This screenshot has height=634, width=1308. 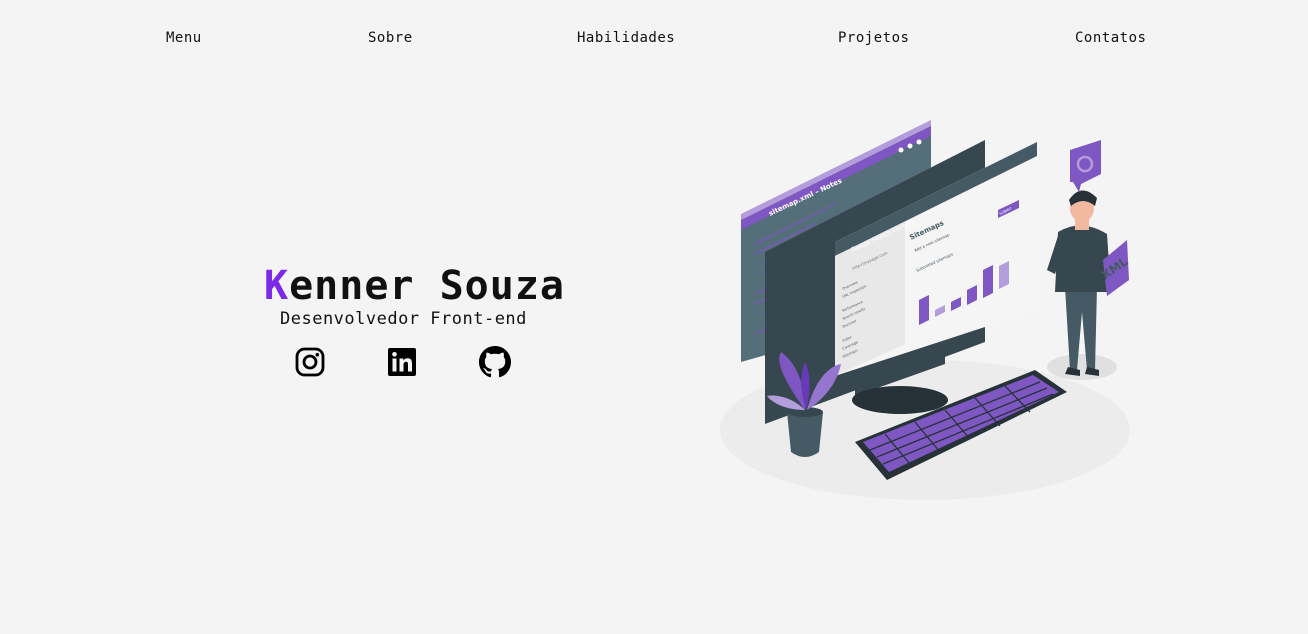 What do you see at coordinates (184, 38) in the screenshot?
I see `nav-menu-link: Menu` at bounding box center [184, 38].